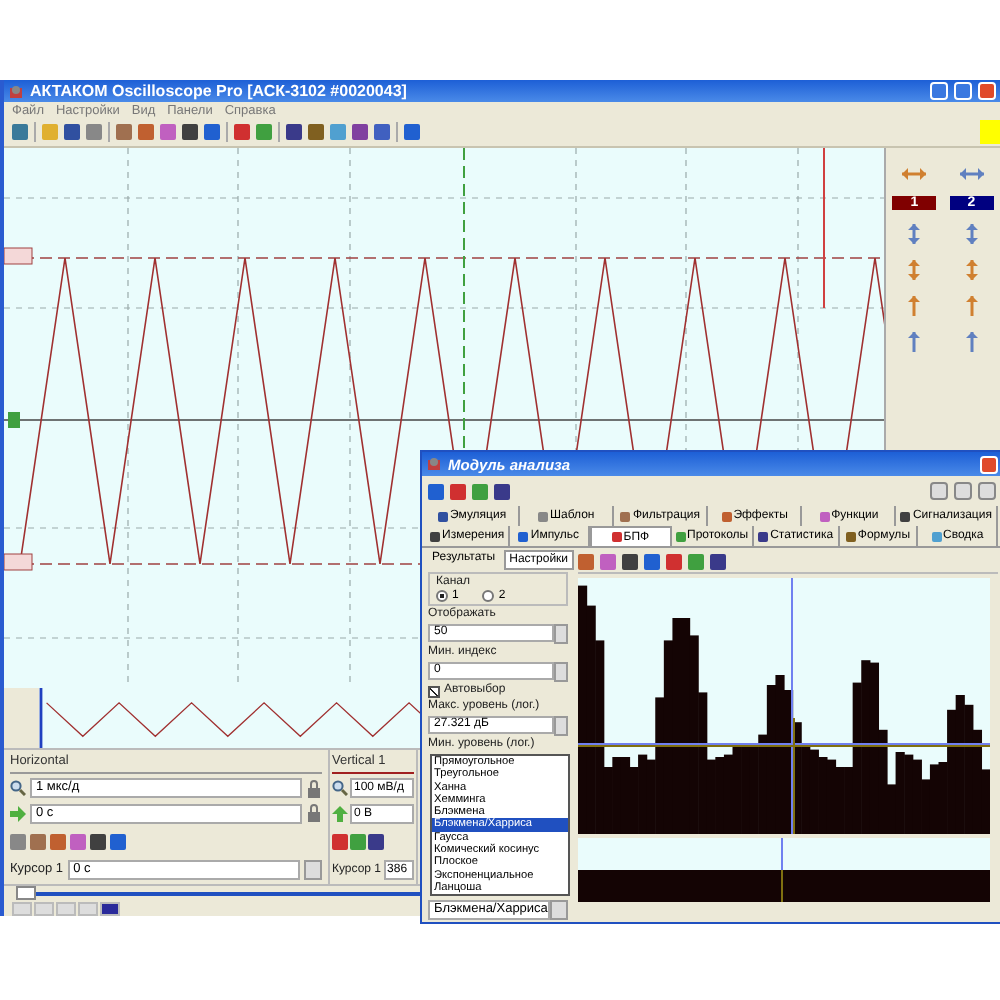 Image resolution: width=1000 pixels, height=1000 pixels. What do you see at coordinates (939, 491) in the screenshot?
I see `restore-button` at bounding box center [939, 491].